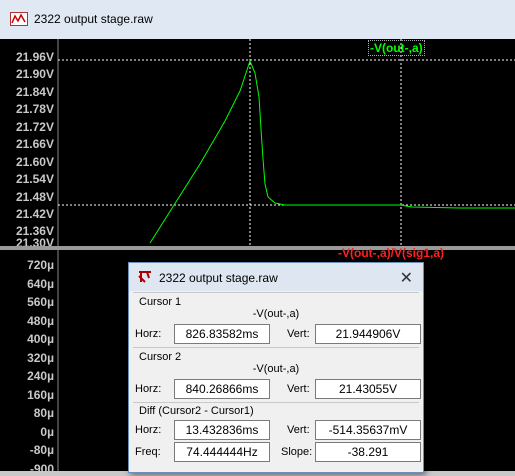 The width and height of the screenshot is (515, 476). Describe the element at coordinates (40, 358) in the screenshot. I see `y-tick: 320µ` at that location.